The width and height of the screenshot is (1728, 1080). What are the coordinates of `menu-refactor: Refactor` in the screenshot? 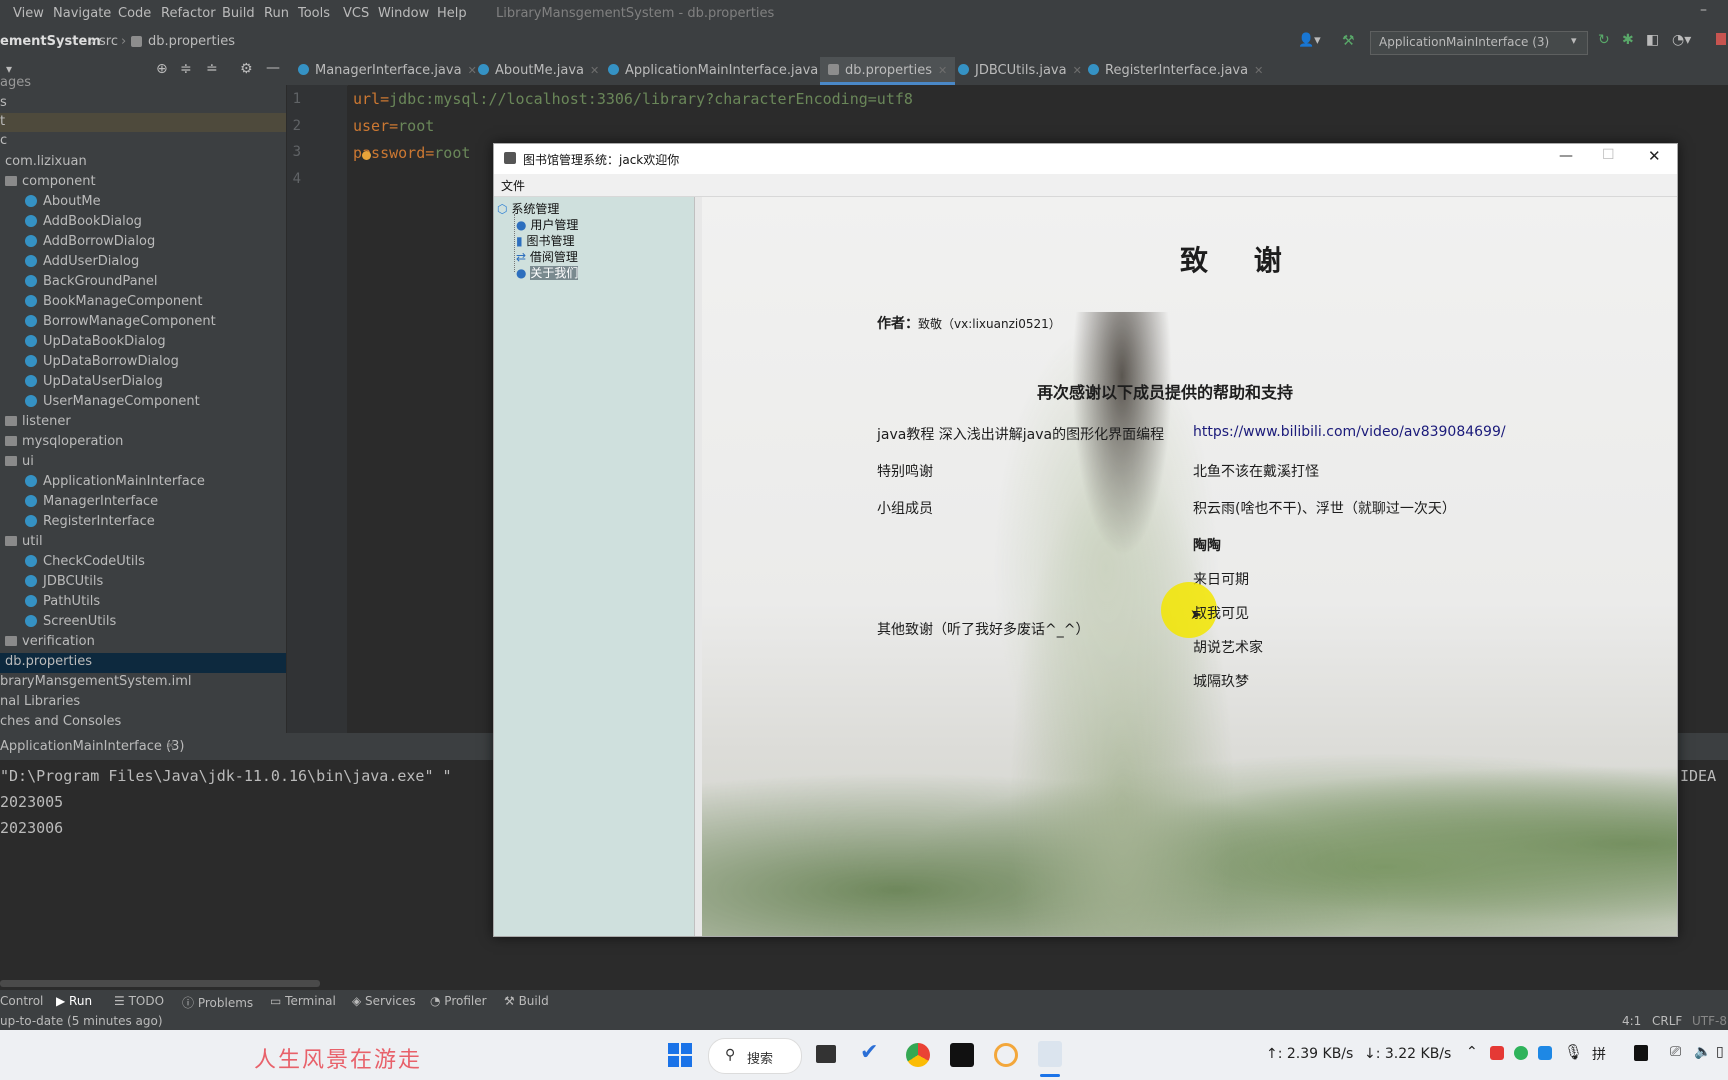 It's located at (188, 13).